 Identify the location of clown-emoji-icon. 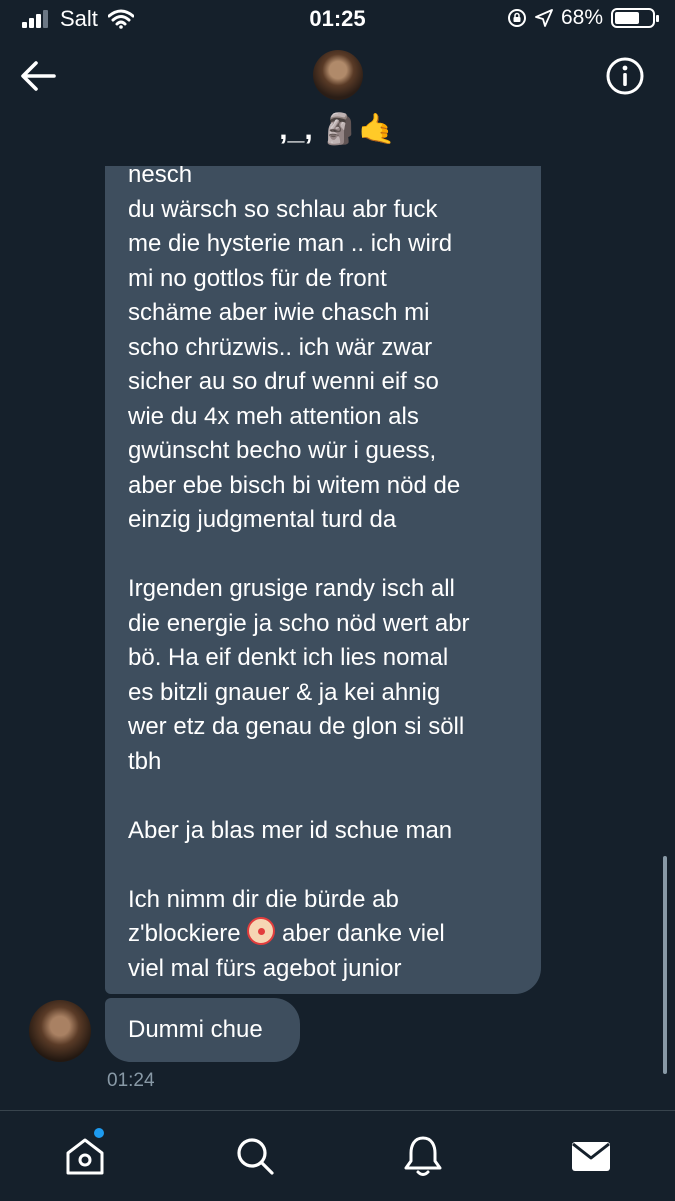
(261, 931).